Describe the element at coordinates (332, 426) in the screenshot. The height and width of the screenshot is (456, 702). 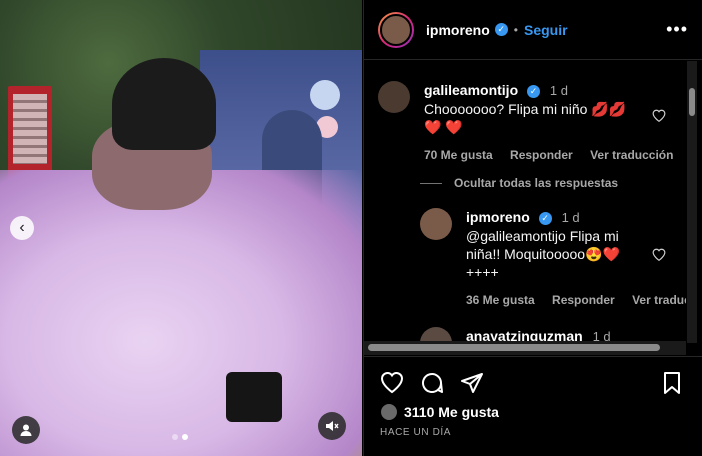
I see `muted-speaker-icon` at that location.